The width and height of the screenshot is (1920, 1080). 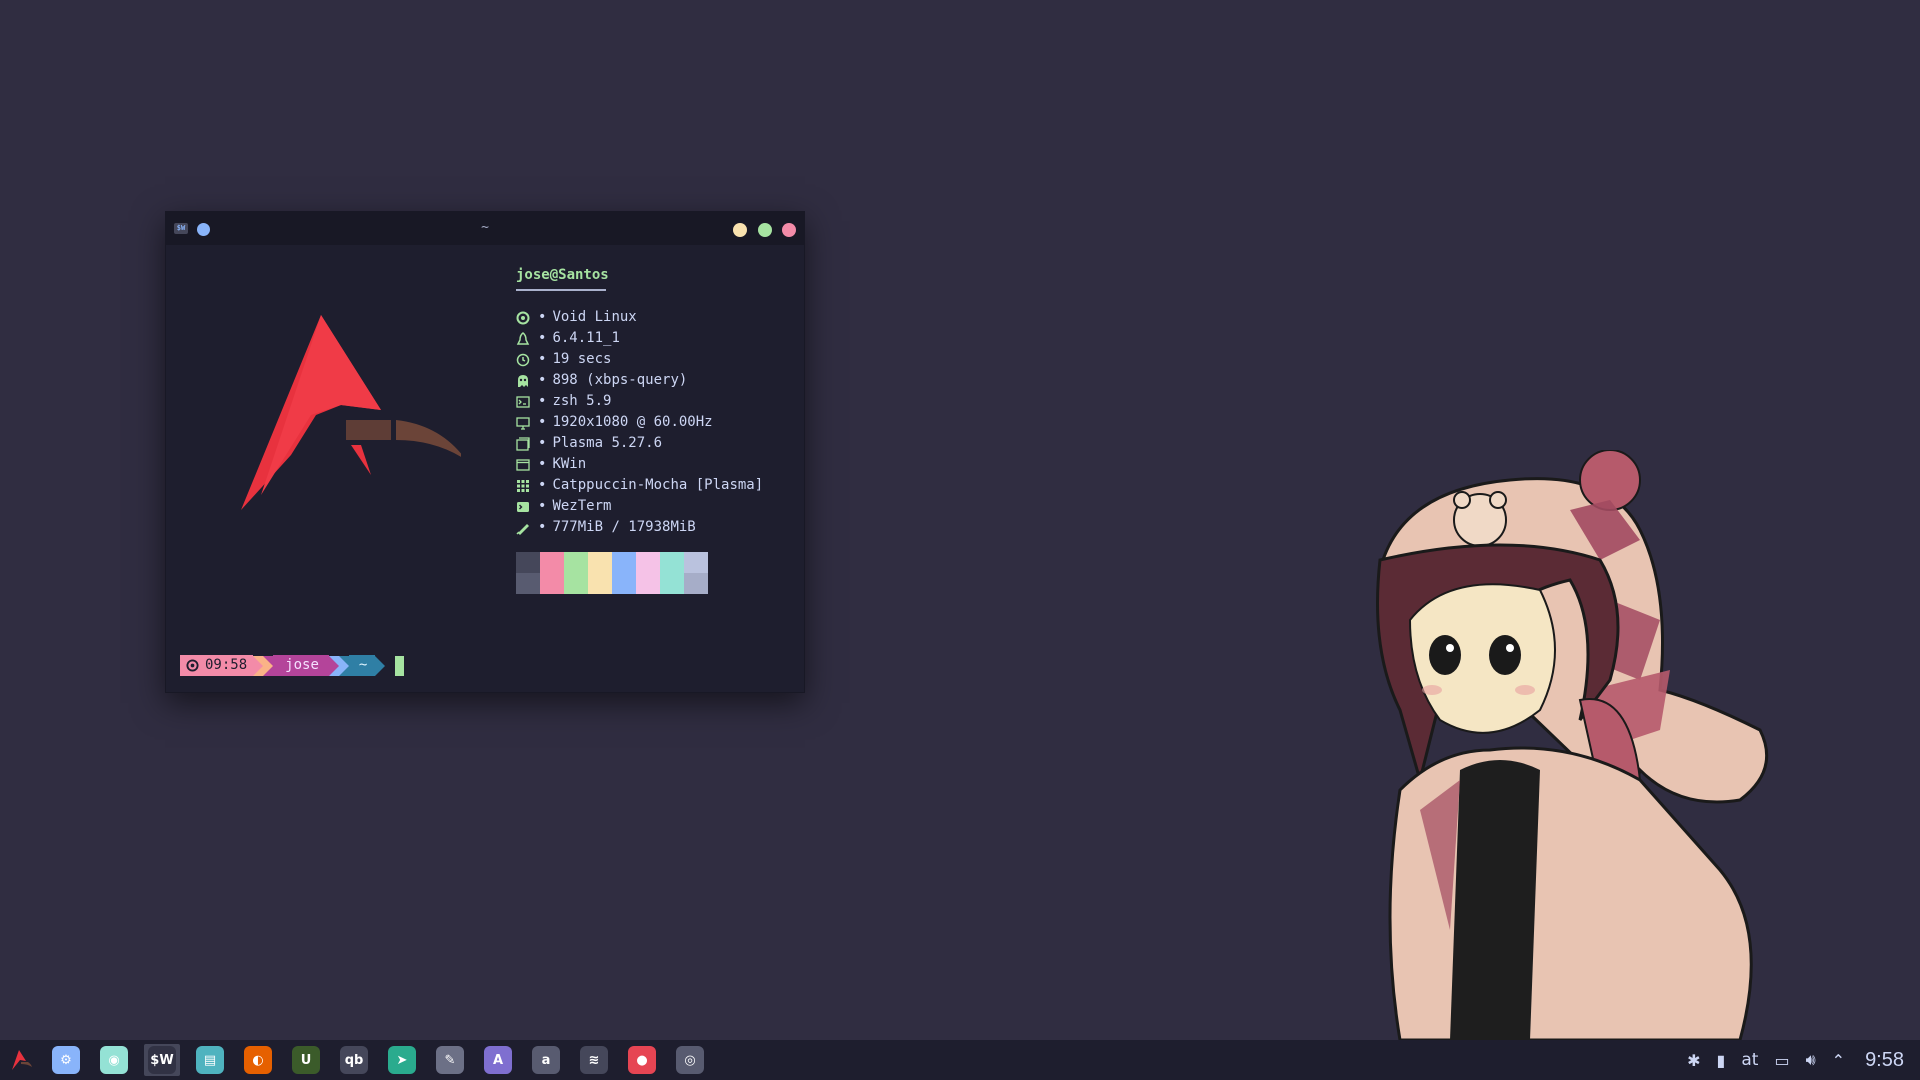 I want to click on shell-prompt: 09:58 jose ~, so click(x=292, y=665).